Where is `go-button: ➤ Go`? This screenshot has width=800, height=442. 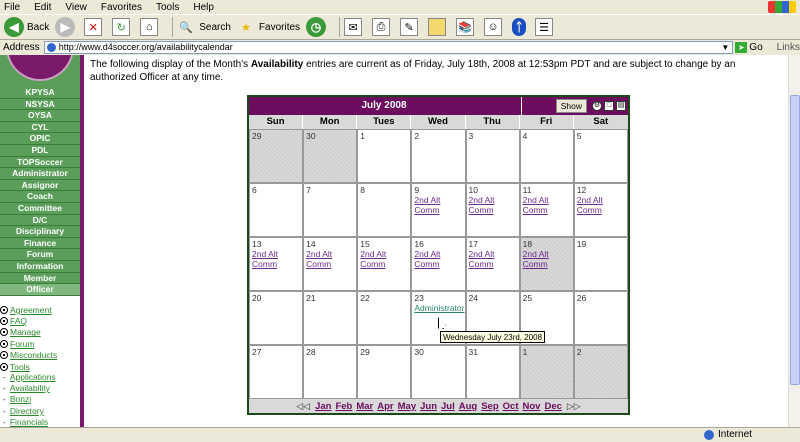
go-button: ➤ Go is located at coordinates (749, 47).